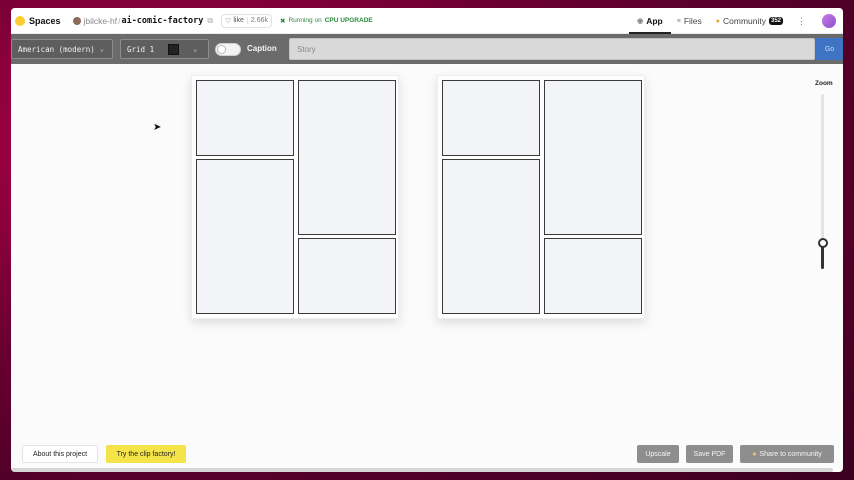  I want to click on files-icon: ≡, so click(678, 21).